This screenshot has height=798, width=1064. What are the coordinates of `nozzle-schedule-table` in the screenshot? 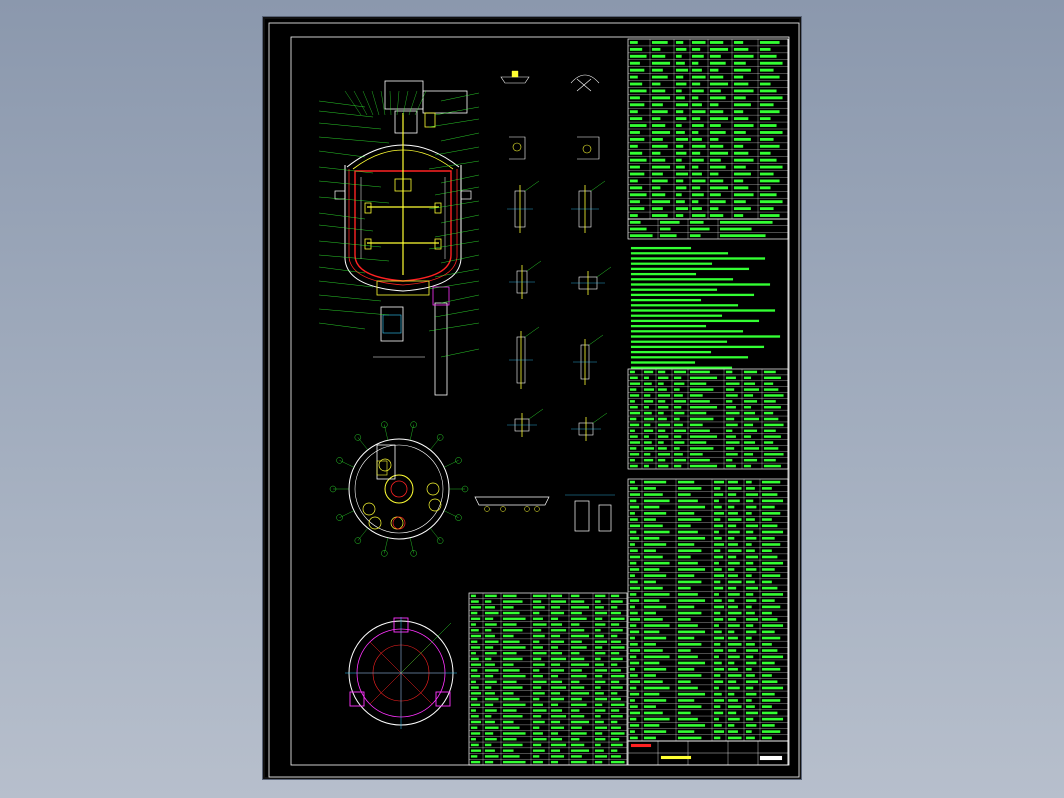 It's located at (708, 419).